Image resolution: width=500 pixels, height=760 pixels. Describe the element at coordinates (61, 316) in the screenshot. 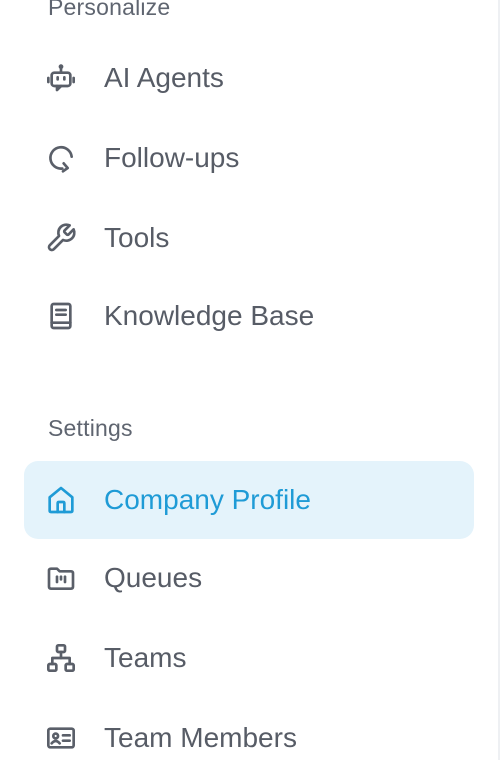

I see `book-icon` at that location.